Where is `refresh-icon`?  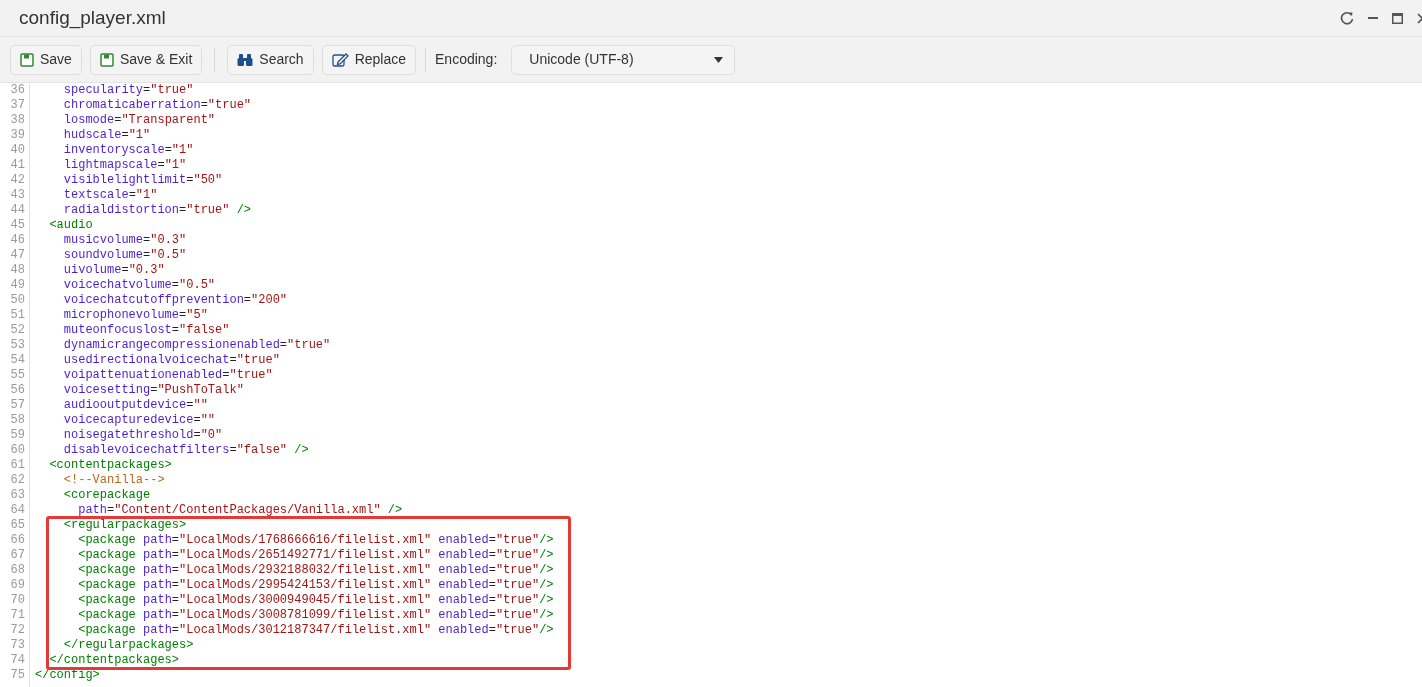 refresh-icon is located at coordinates (1347, 18).